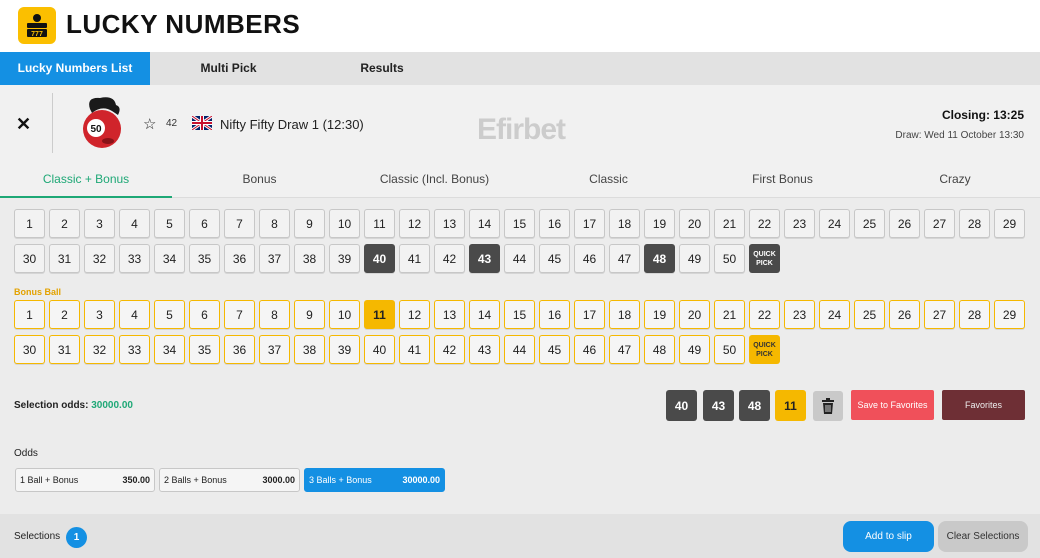 The width and height of the screenshot is (1040, 558). Describe the element at coordinates (29, 223) in the screenshot. I see `number-ball-button: 1` at that location.